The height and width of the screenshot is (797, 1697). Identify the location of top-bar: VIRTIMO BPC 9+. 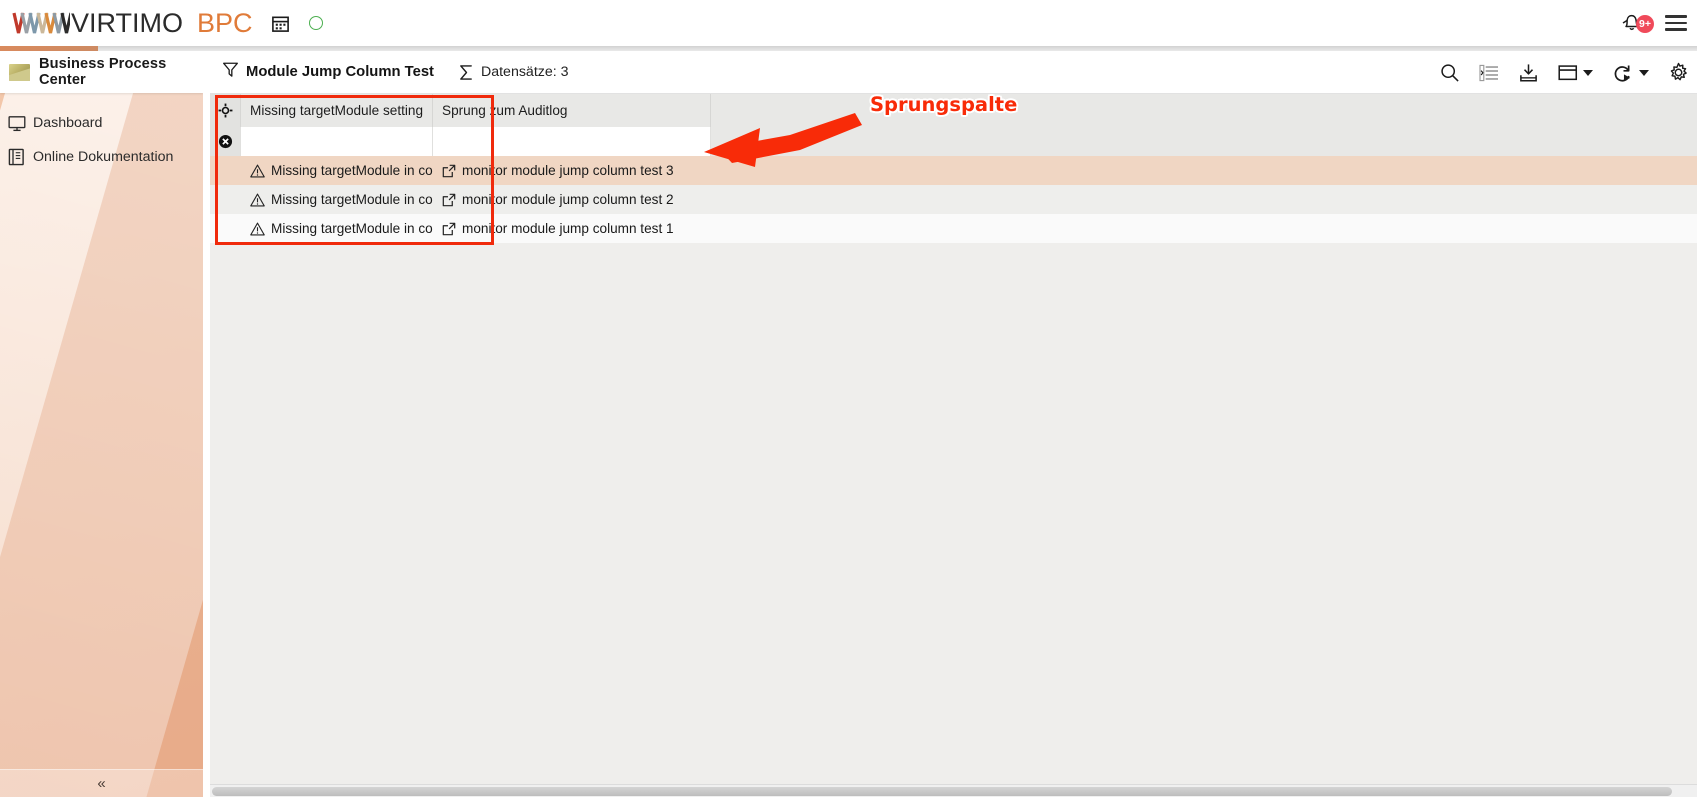
(848, 23).